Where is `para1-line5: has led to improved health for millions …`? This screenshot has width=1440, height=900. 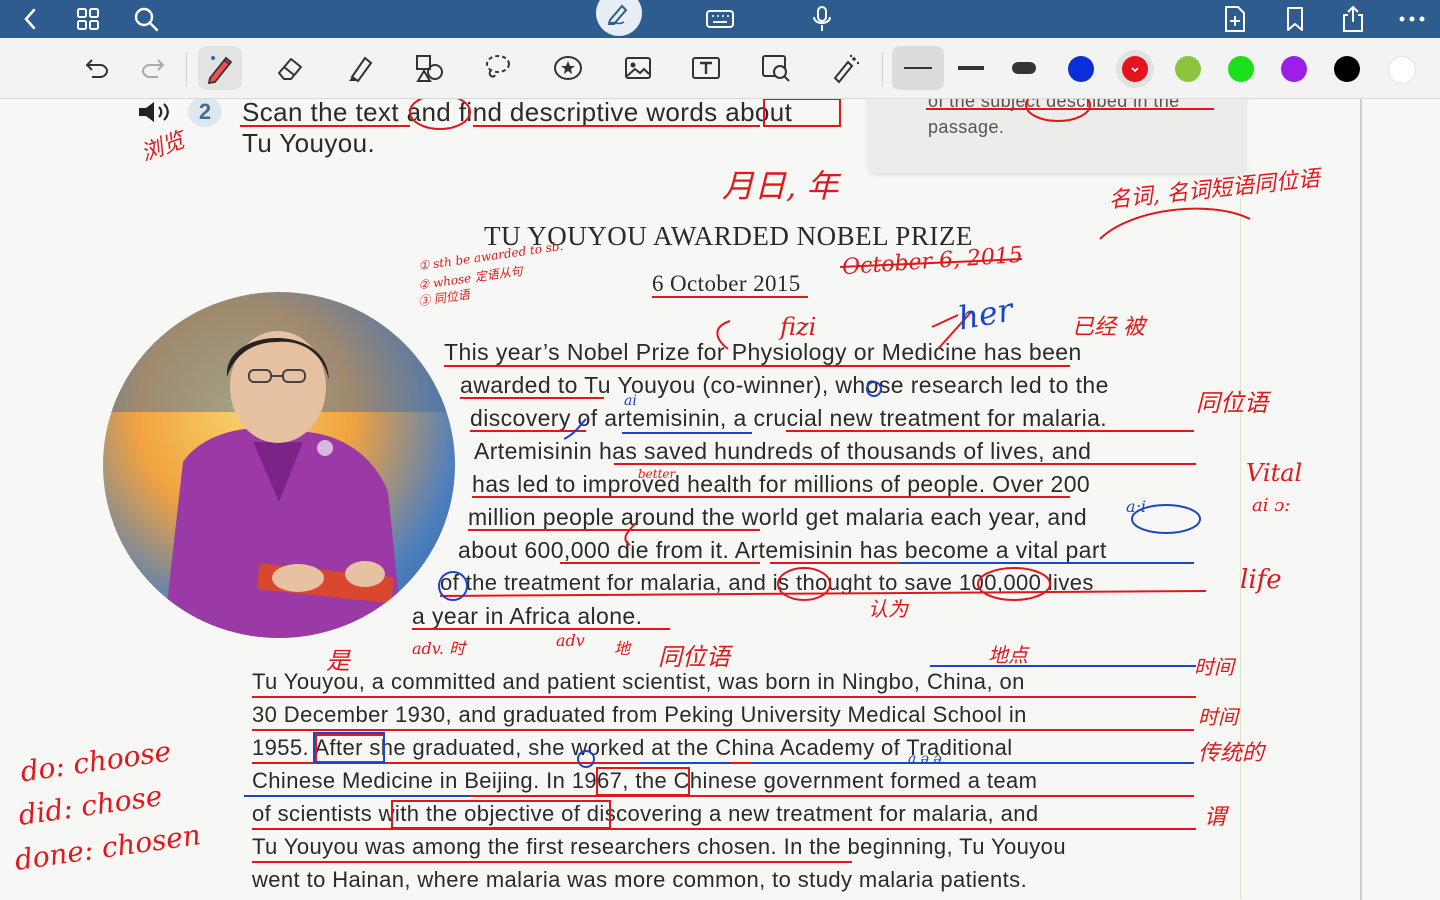 para1-line5: has led to improved health for millions … is located at coordinates (781, 484).